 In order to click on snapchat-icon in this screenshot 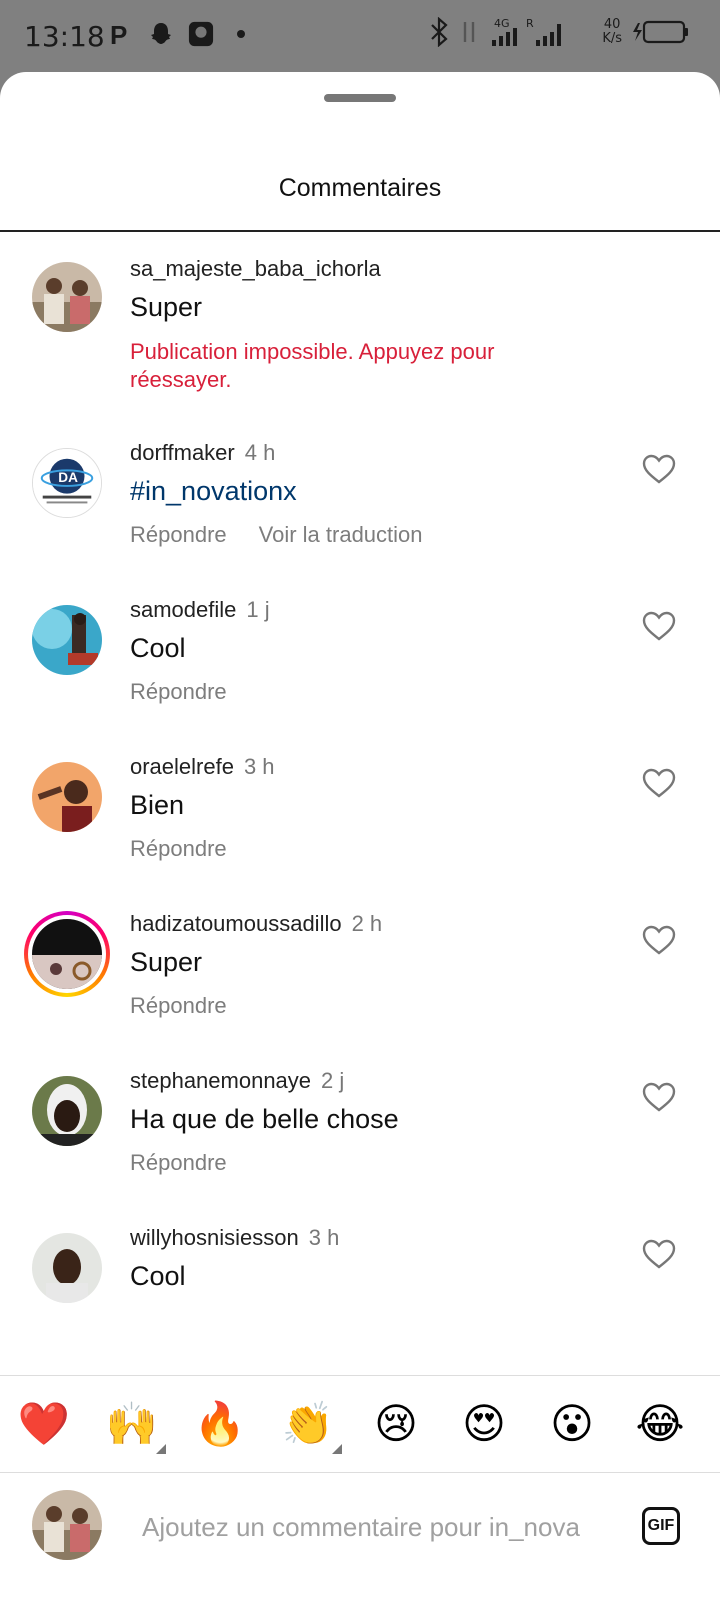, I will do `click(161, 33)`.